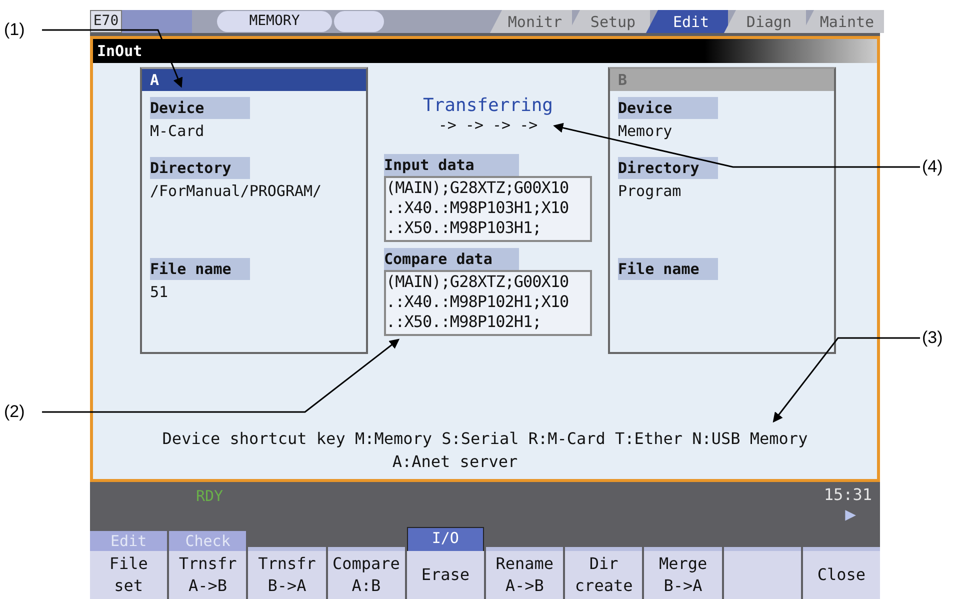 Image resolution: width=956 pixels, height=599 pixels. I want to click on clock-time: 15:31, so click(848, 494).